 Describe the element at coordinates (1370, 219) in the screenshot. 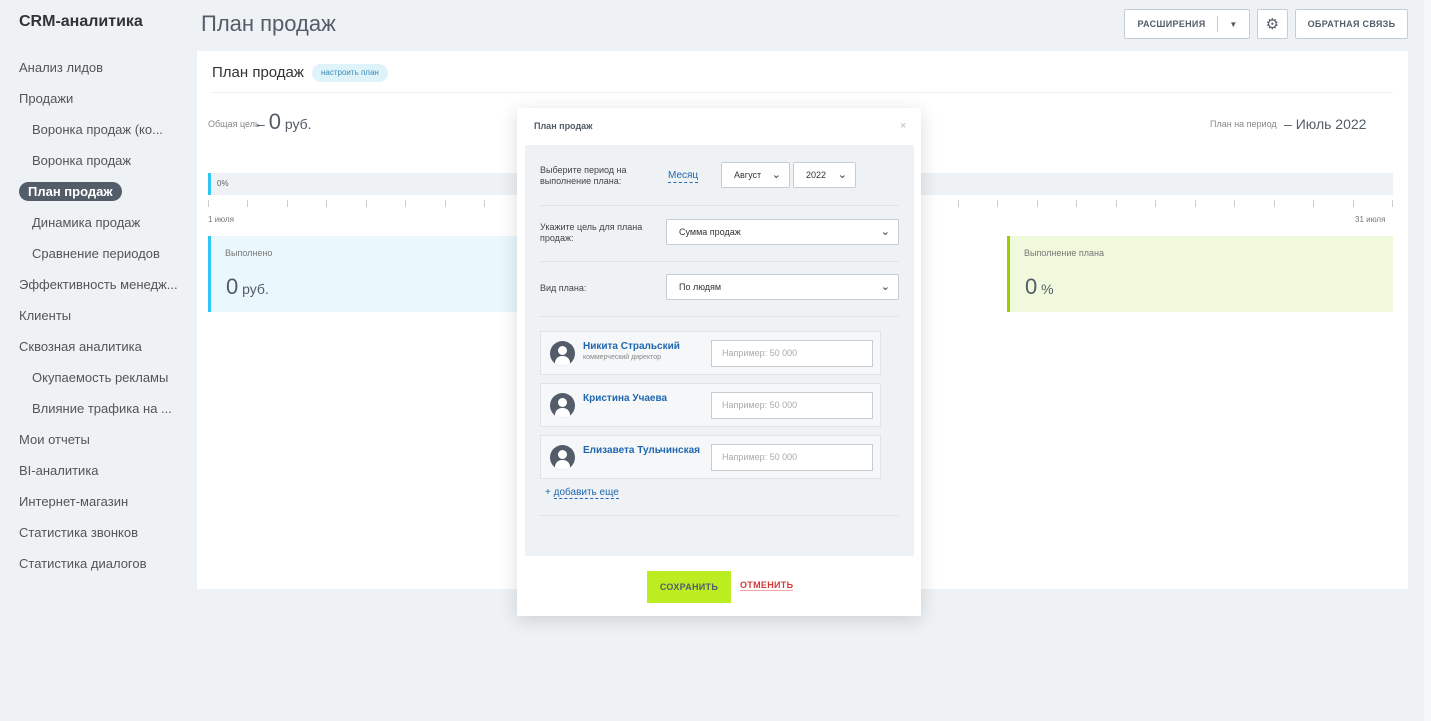

I see `timeline-end: 31 июля` at that location.